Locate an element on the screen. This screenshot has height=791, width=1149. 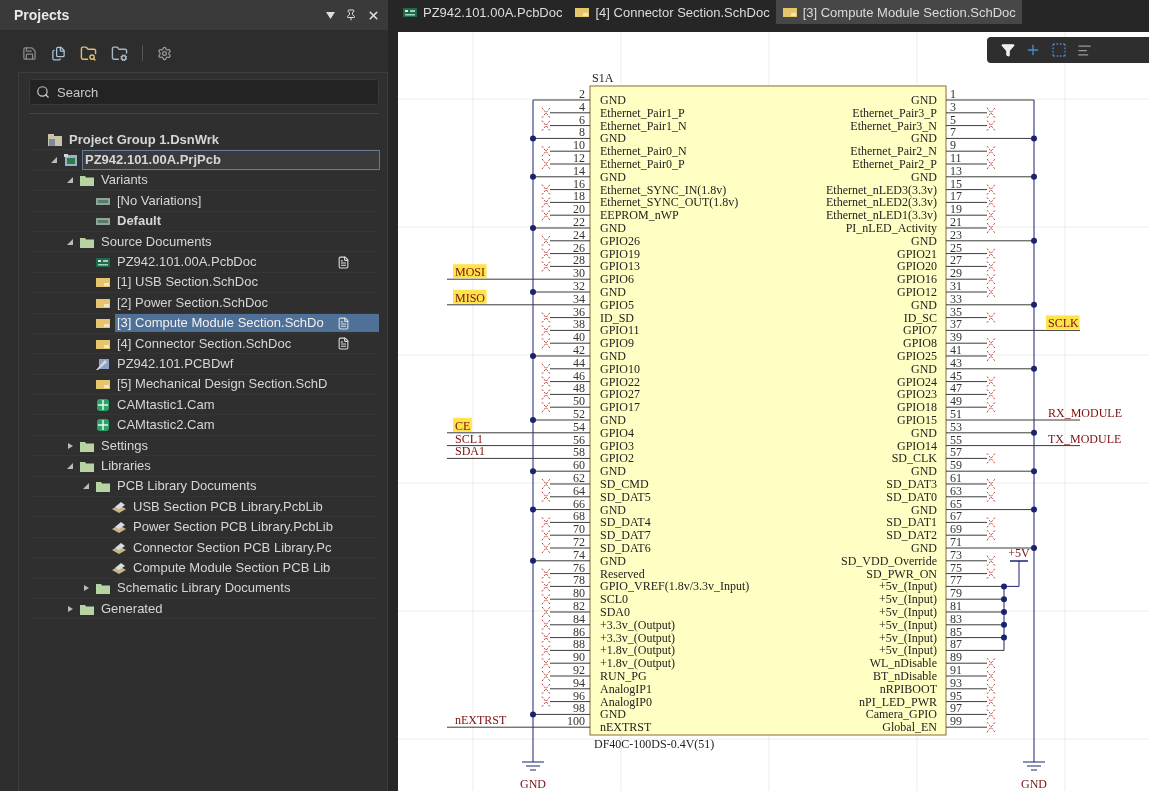
tree-item: Connector Section PCB Library.Pc is located at coordinates (232, 547).